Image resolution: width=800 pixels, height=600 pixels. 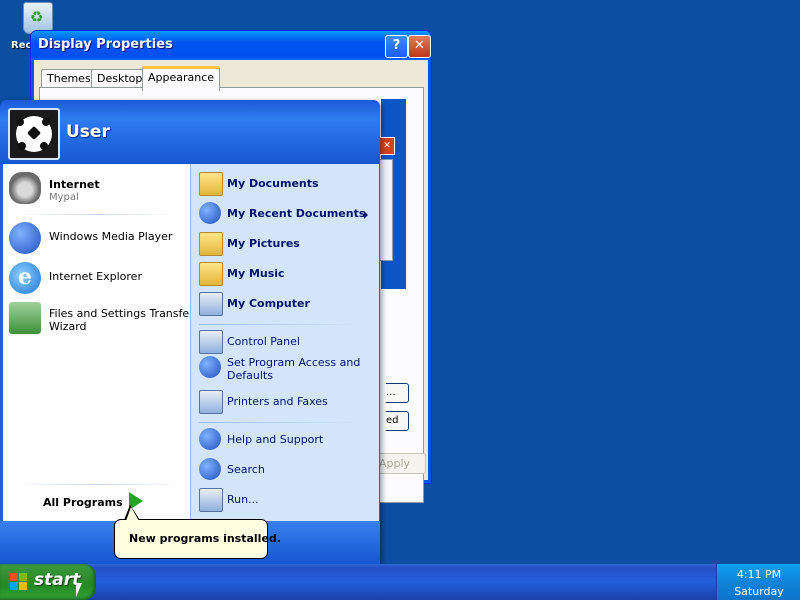 I want to click on printer-icon, so click(x=211, y=402).